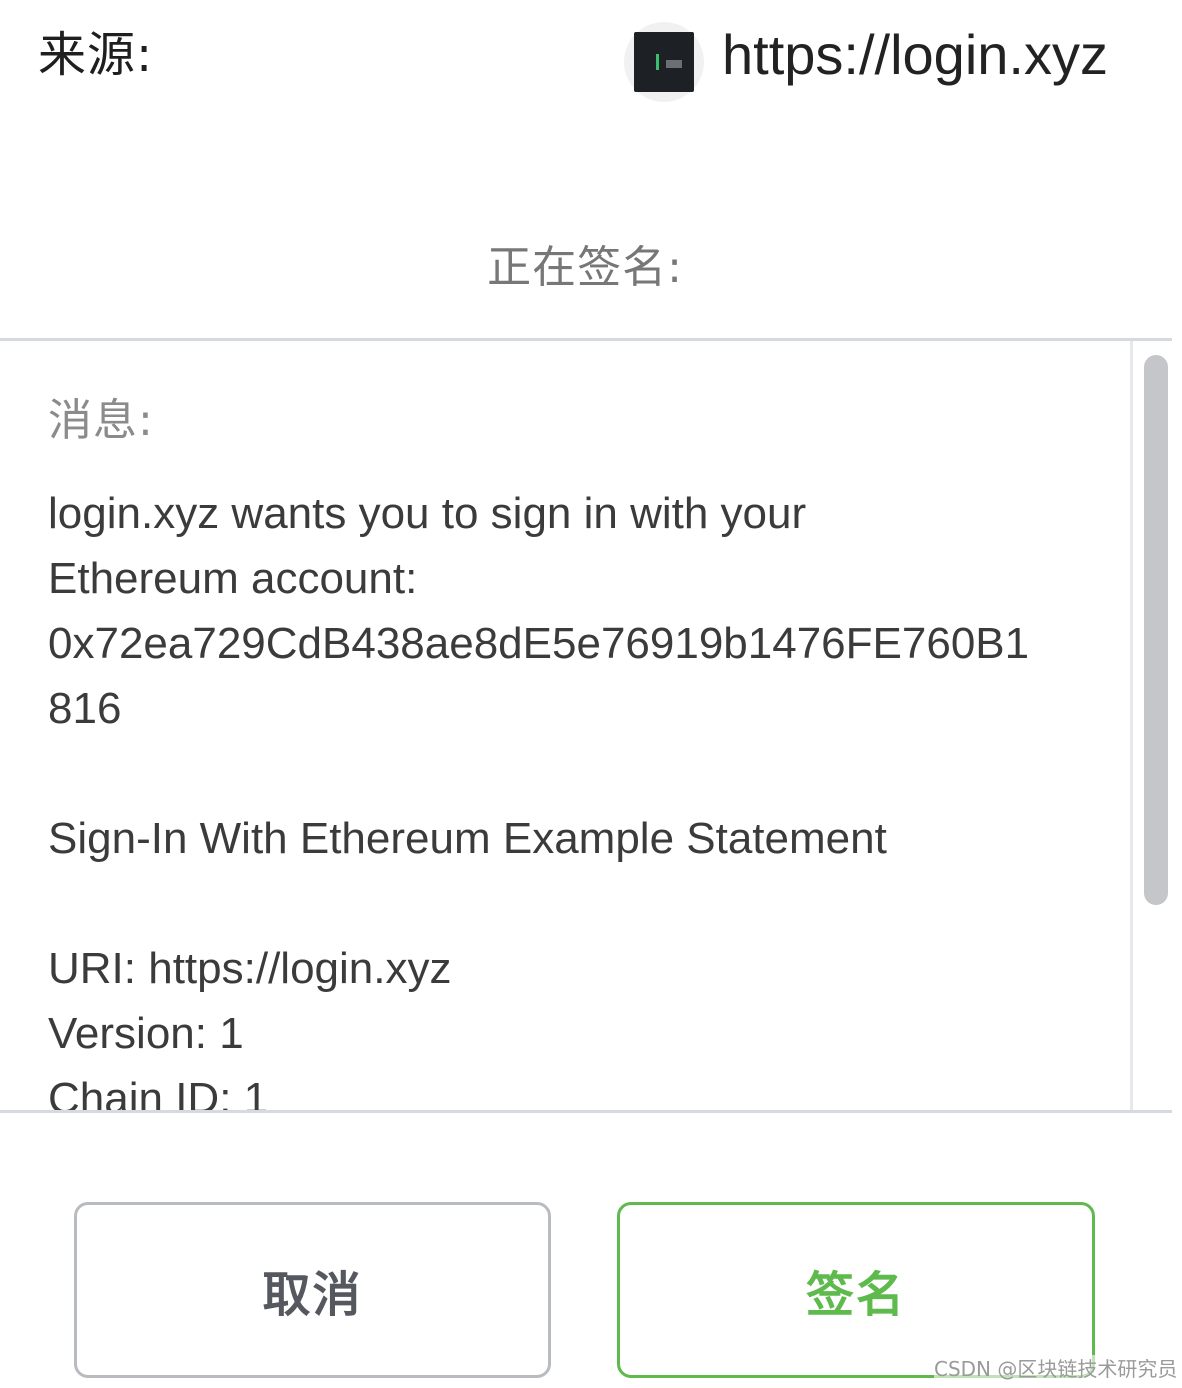 The width and height of the screenshot is (1182, 1388). What do you see at coordinates (1131, 725) in the screenshot?
I see `scrollbar-track` at bounding box center [1131, 725].